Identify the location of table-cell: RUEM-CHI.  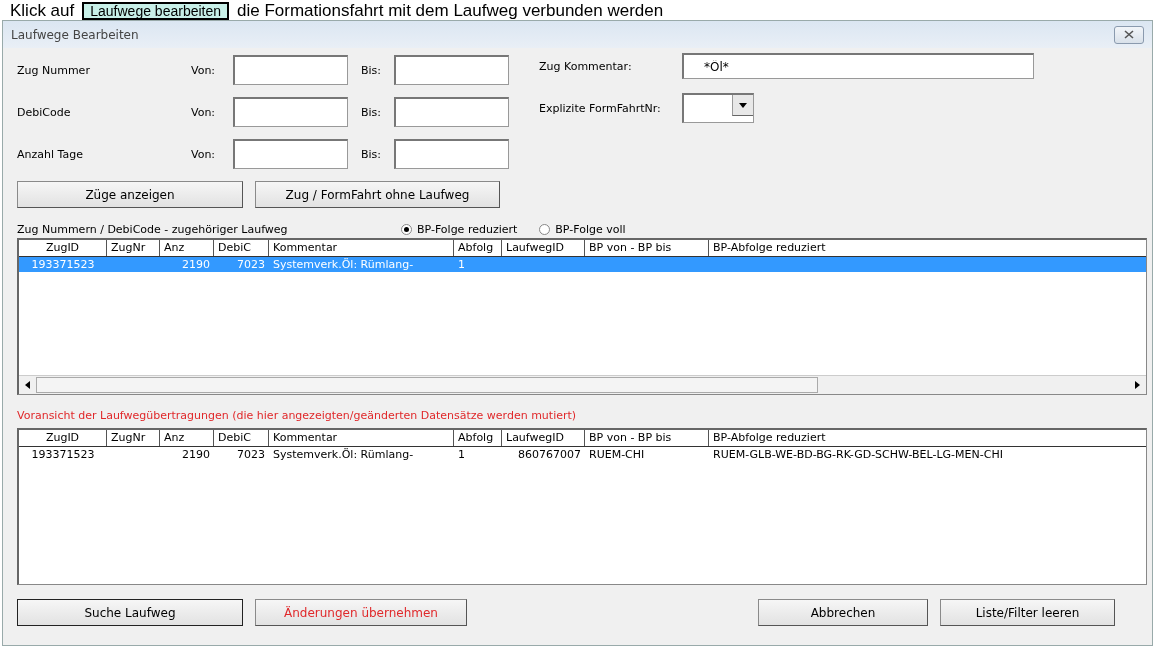
(617, 454).